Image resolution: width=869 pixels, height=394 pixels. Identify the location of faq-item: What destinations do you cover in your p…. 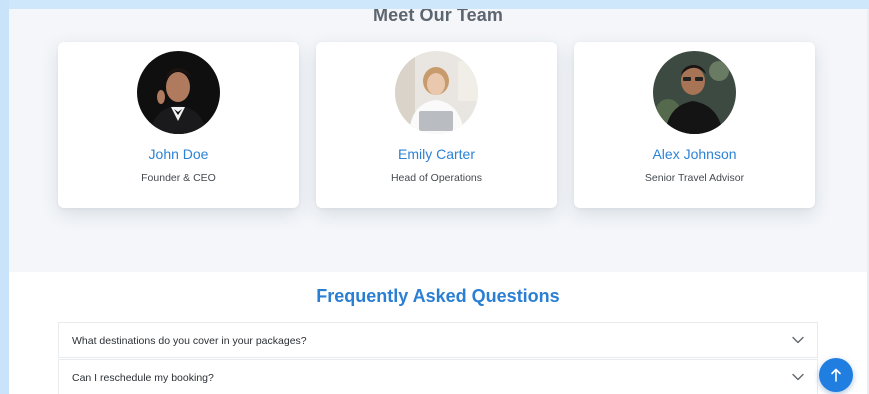
(438, 340).